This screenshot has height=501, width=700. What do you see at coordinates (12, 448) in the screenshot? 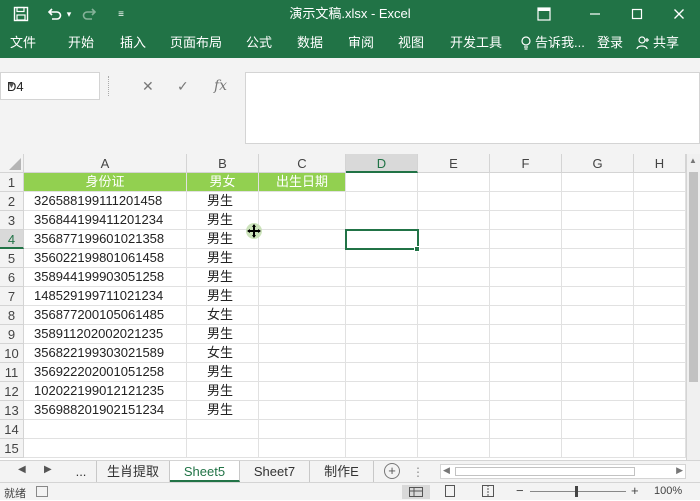
I see `row-header-15: 15` at bounding box center [12, 448].